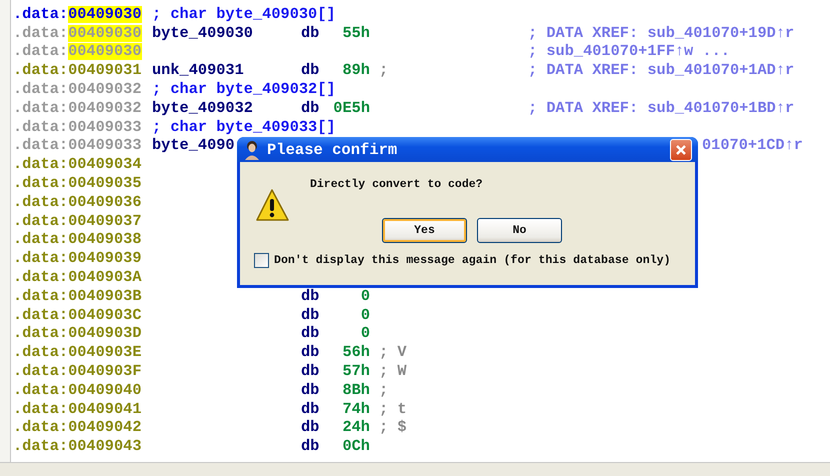 Image resolution: width=830 pixels, height=476 pixels. What do you see at coordinates (424, 230) in the screenshot?
I see `dialog-button: Yes` at bounding box center [424, 230].